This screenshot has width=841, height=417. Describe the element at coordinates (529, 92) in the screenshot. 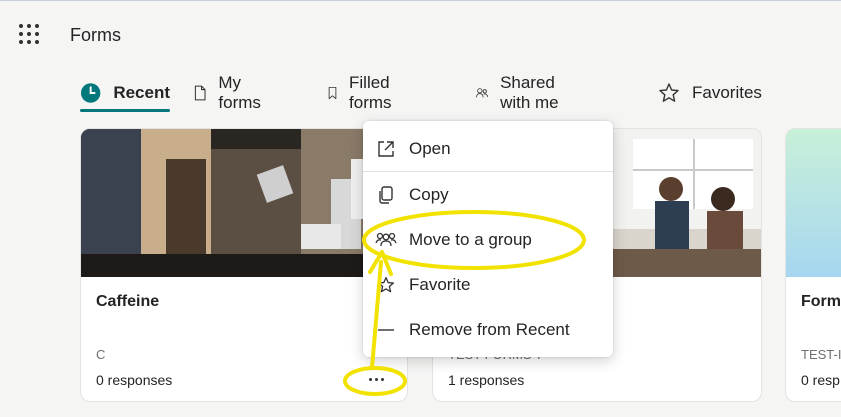

I see `tab-label: Shared with me` at that location.